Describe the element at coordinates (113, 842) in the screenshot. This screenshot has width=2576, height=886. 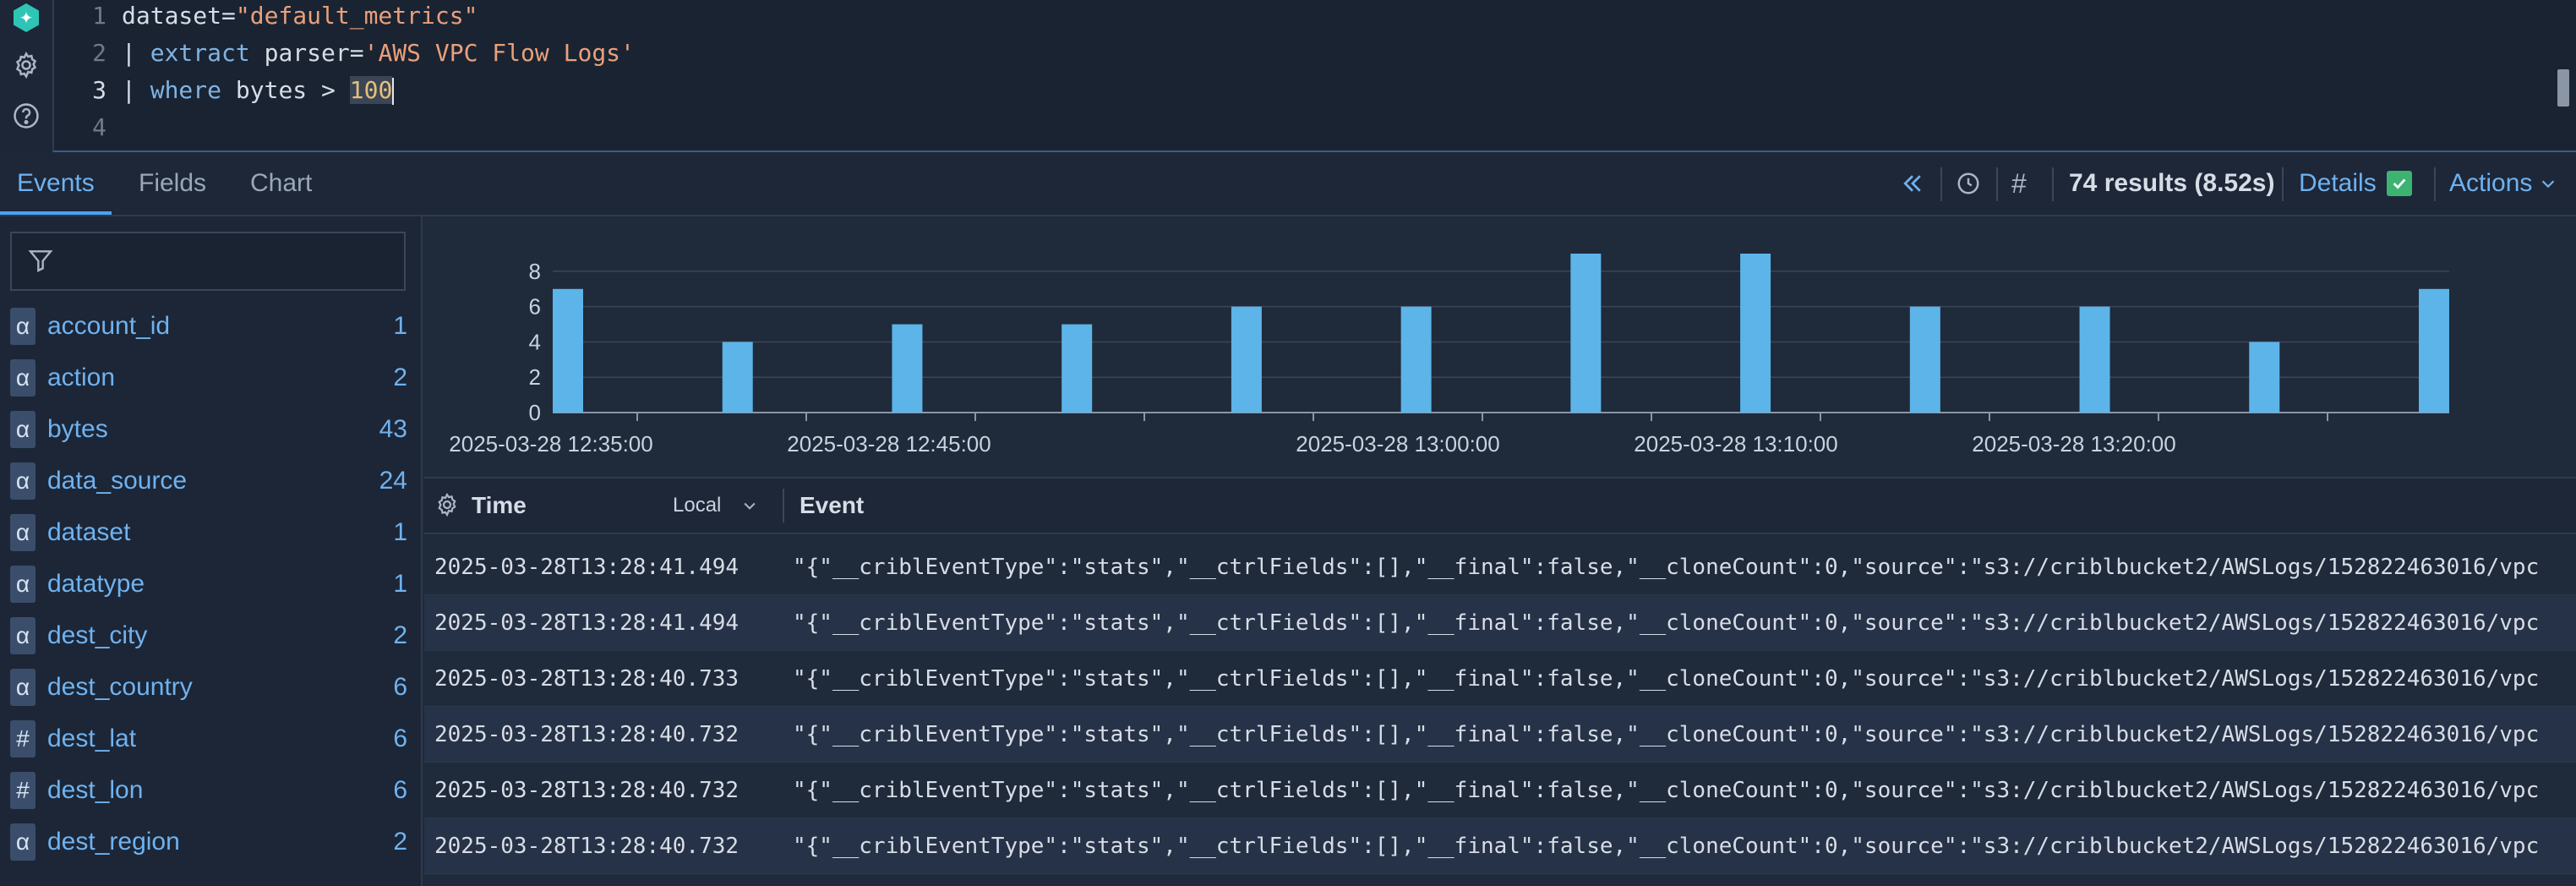
I see `field-name: dest_region` at that location.